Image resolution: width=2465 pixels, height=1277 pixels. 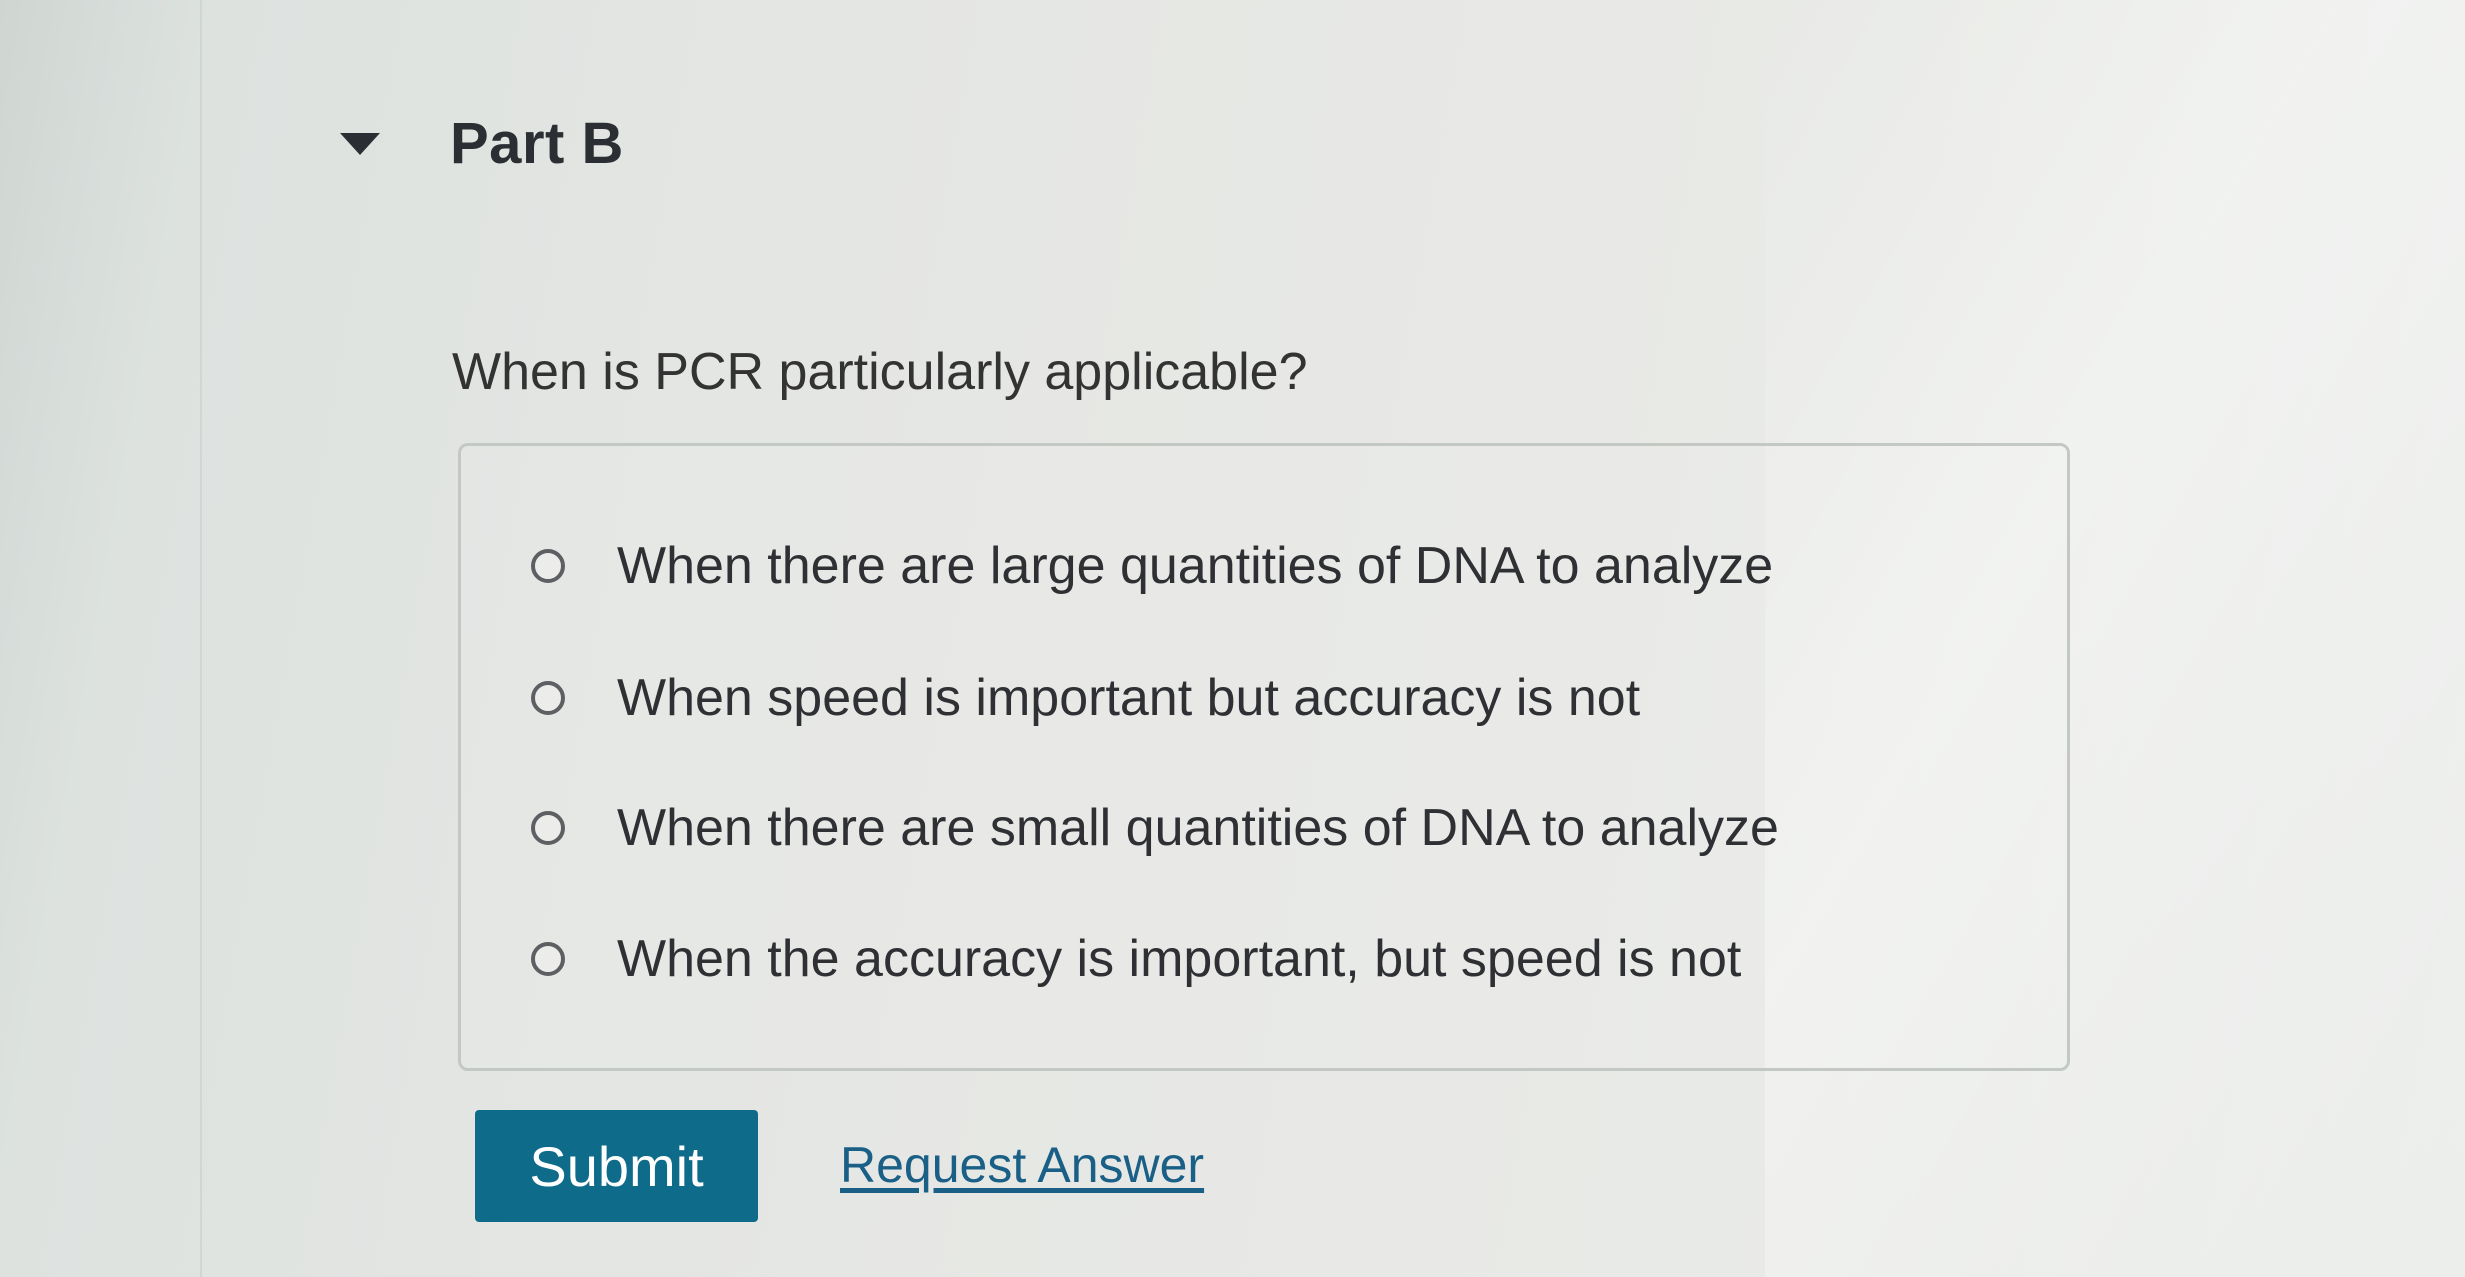 What do you see at coordinates (360, 143) in the screenshot?
I see `caret-down-icon` at bounding box center [360, 143].